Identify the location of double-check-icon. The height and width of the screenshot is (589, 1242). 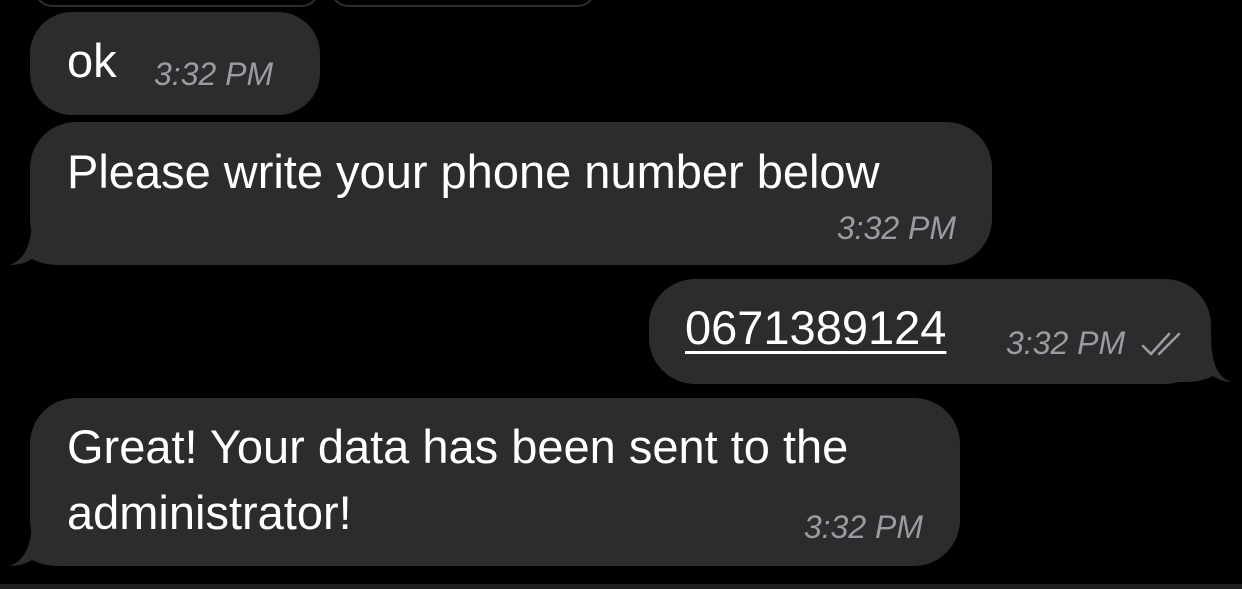
(1161, 344).